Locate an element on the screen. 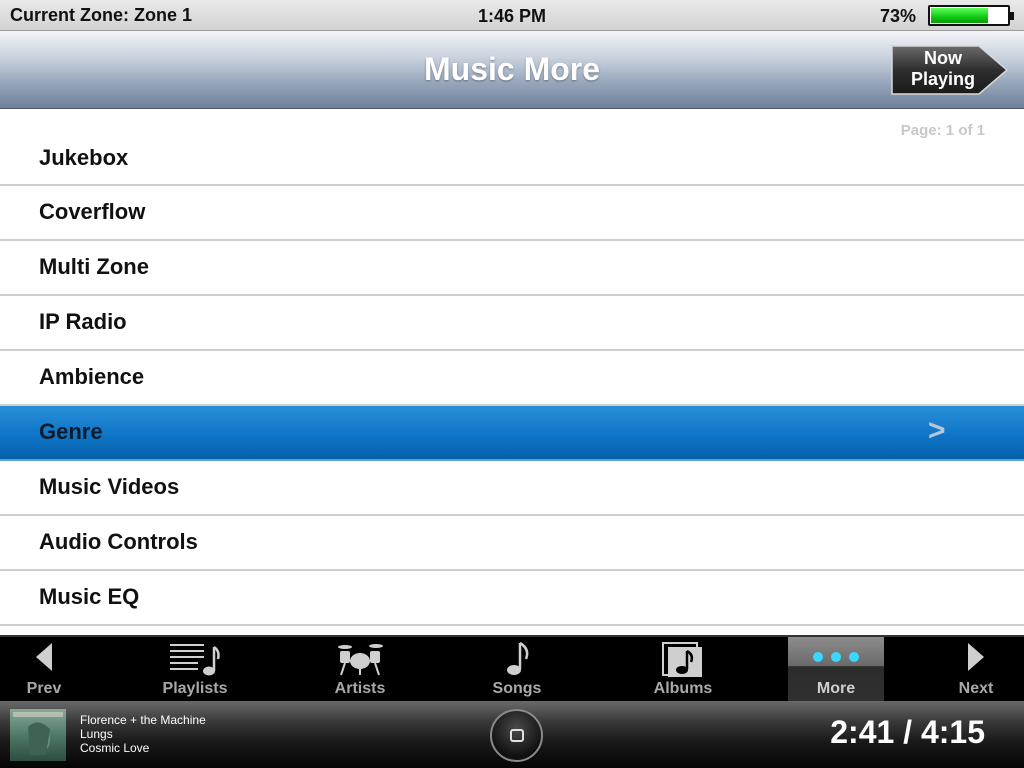 The height and width of the screenshot is (768, 1024). list-item-music-eq: Music EQ is located at coordinates (512, 598).